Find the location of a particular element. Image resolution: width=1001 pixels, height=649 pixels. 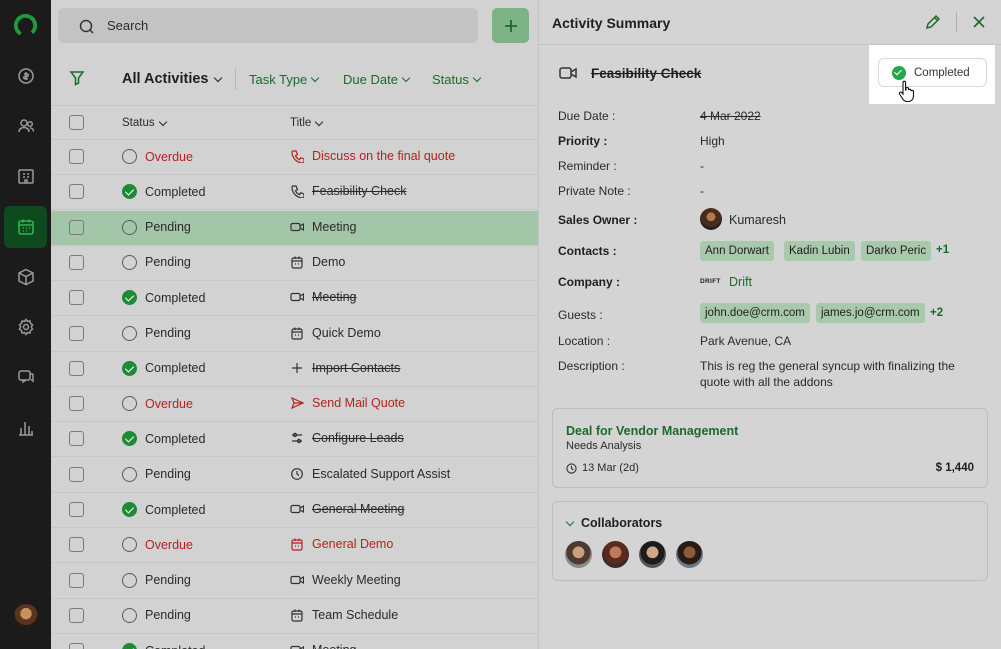

status-filter: Status is located at coordinates (457, 79).